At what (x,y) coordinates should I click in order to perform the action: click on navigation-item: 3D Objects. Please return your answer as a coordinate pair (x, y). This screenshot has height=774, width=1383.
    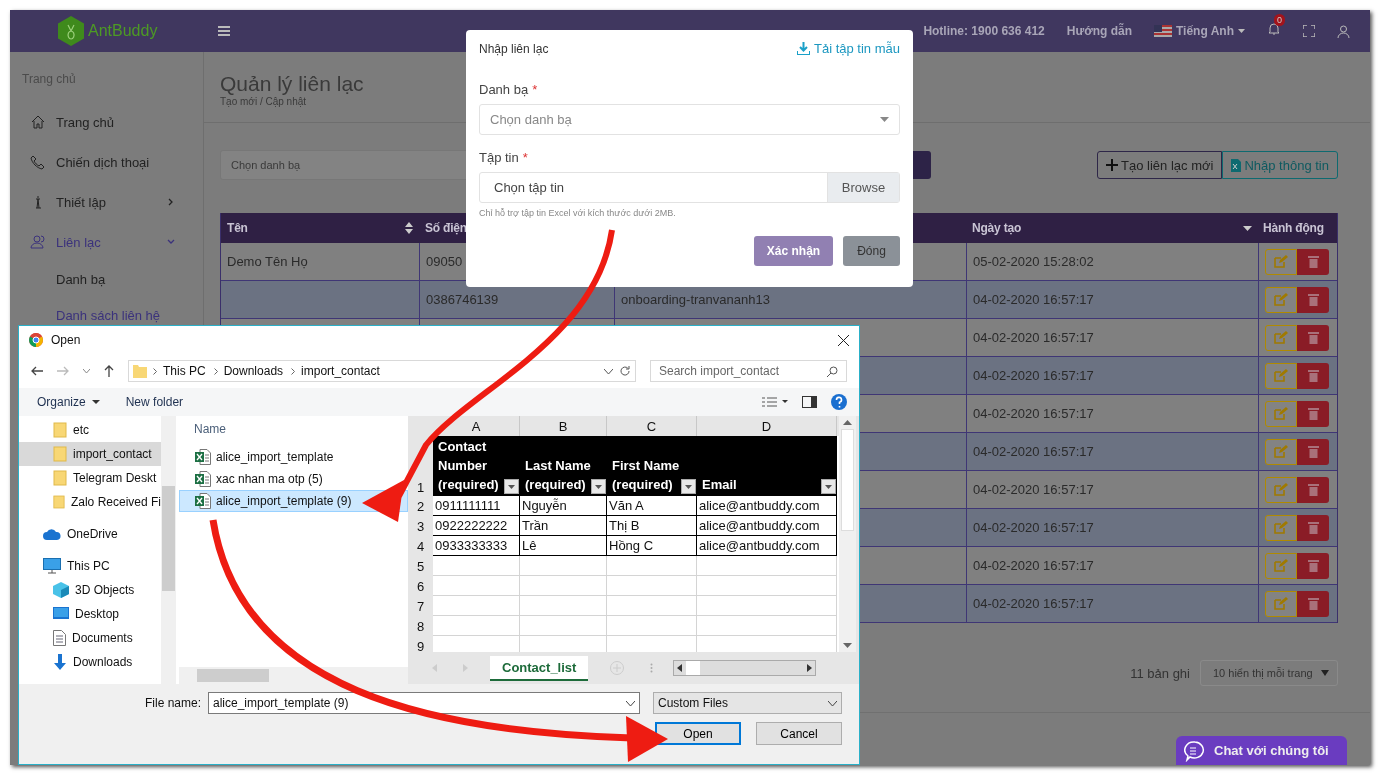
    Looking at the image, I should click on (90, 590).